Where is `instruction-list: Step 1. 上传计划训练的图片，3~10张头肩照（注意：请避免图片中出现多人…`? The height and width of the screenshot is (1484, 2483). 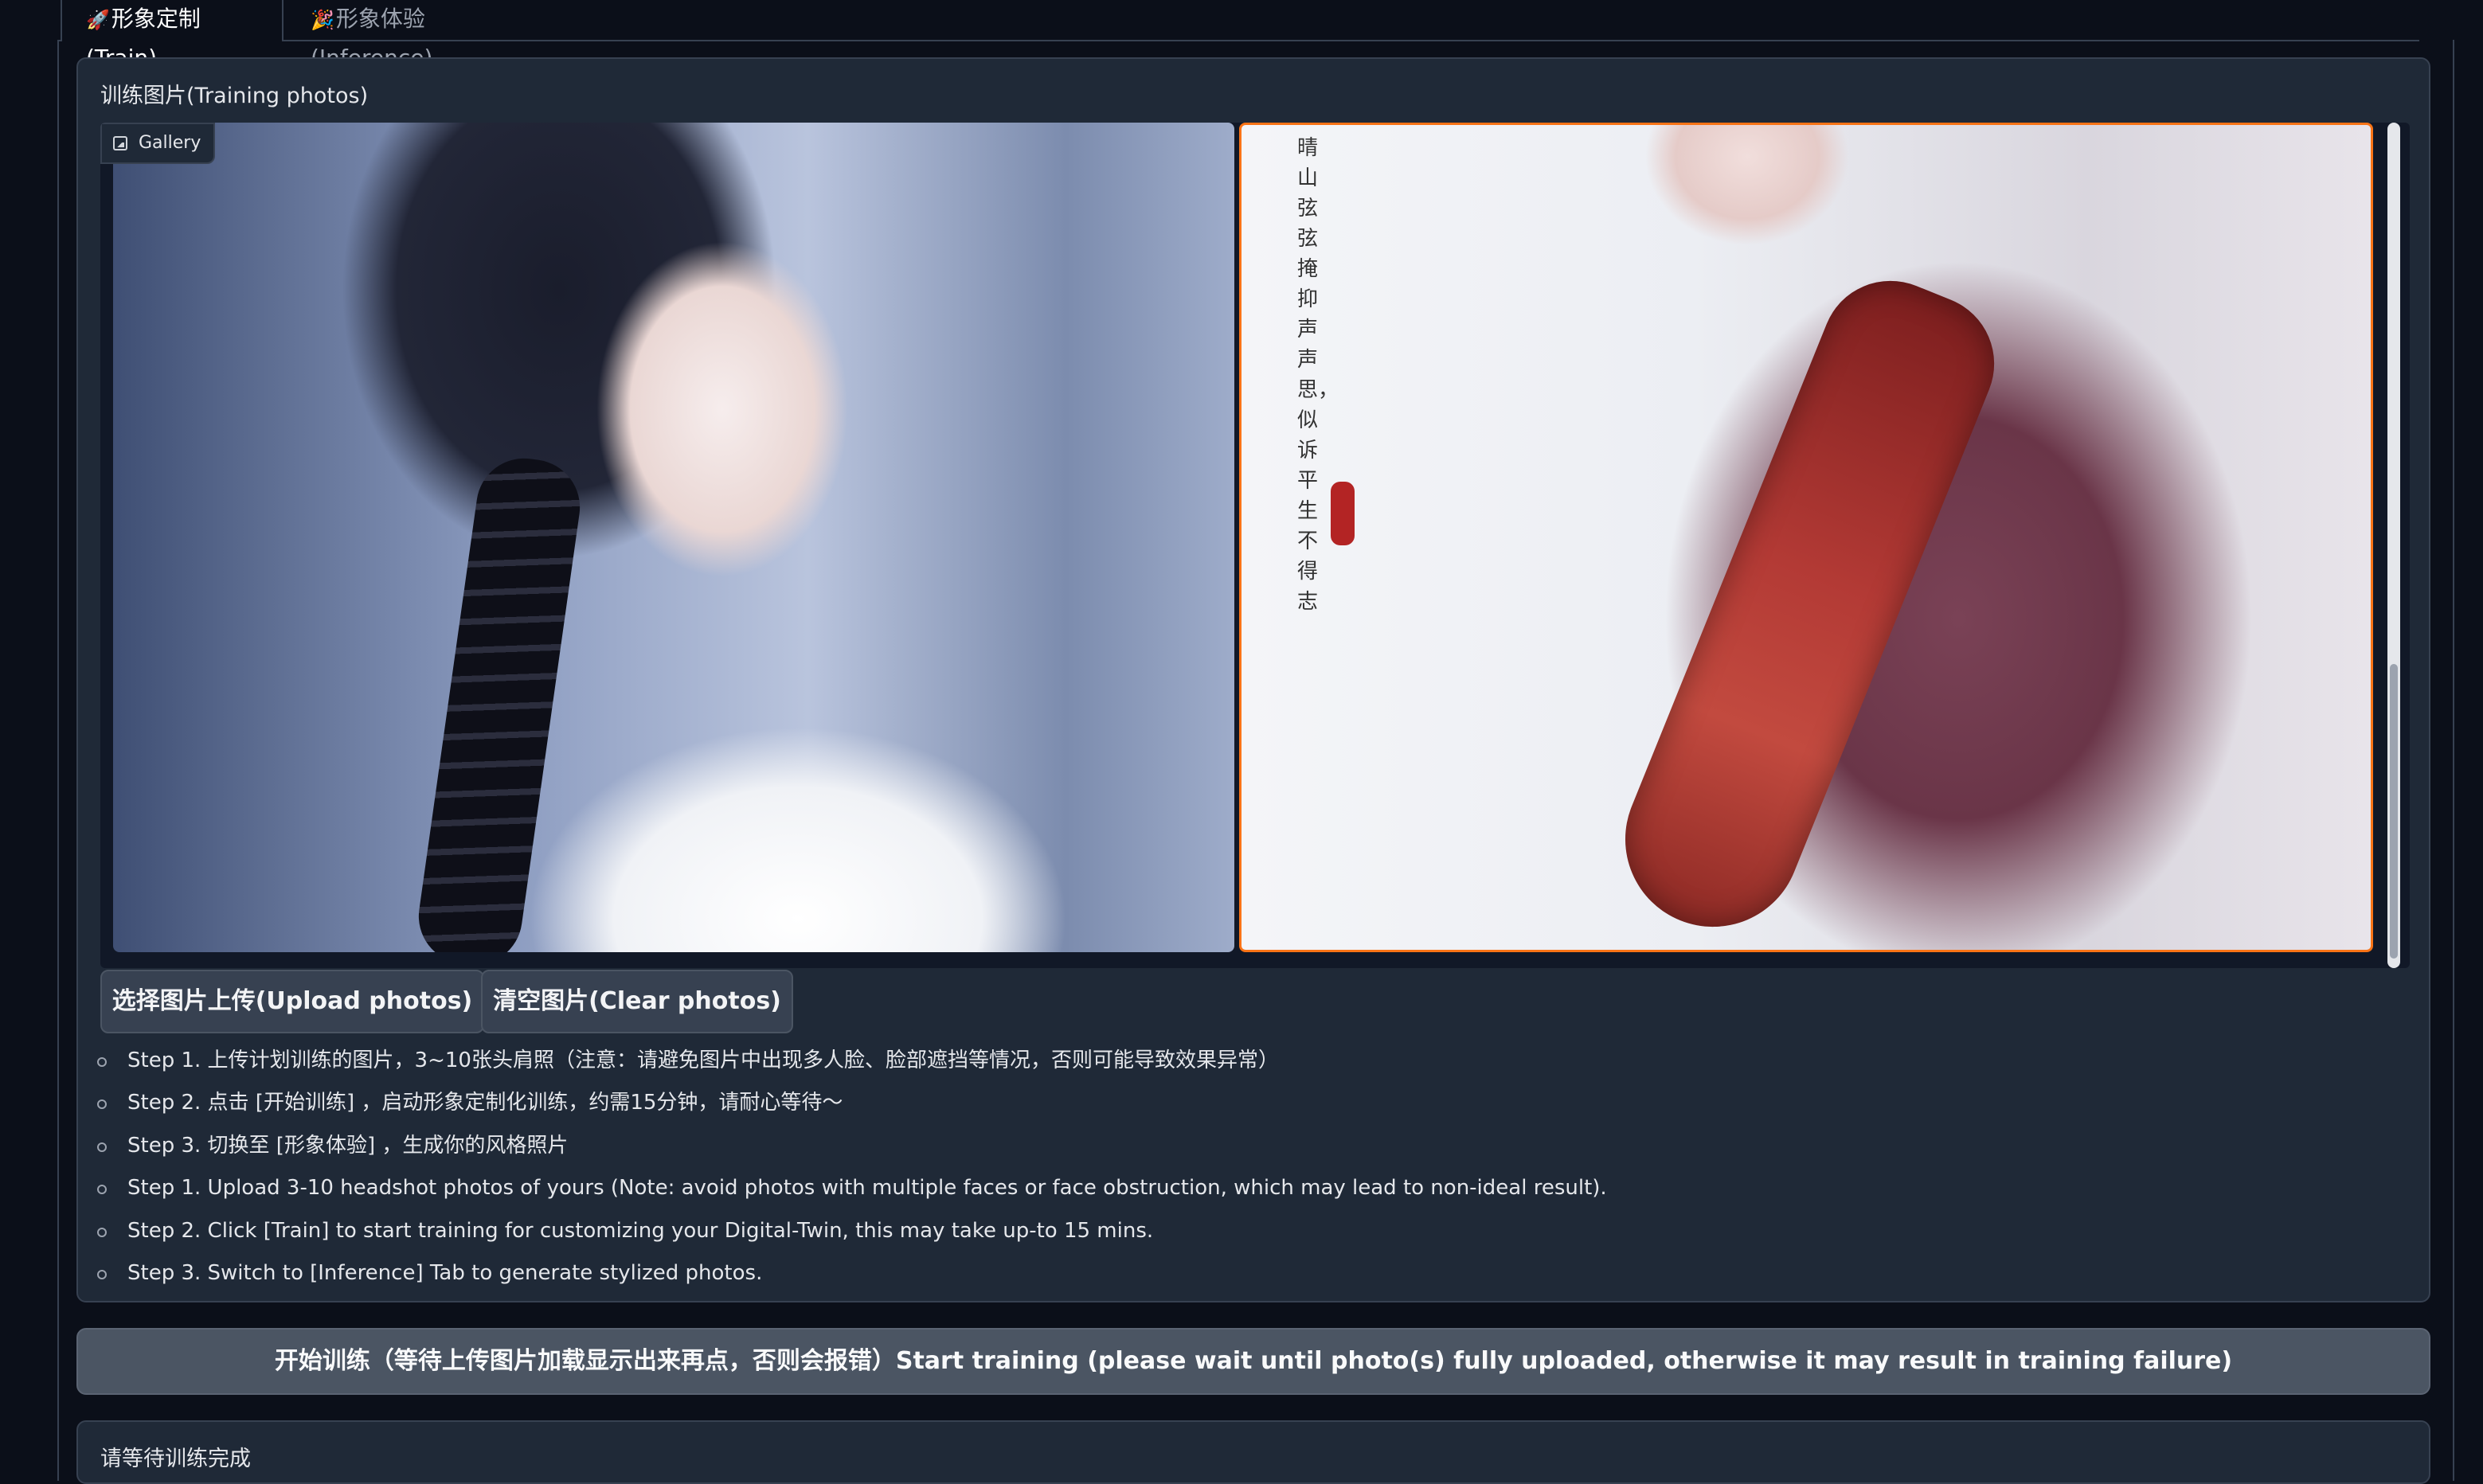
instruction-list: Step 1. 上传计划训练的图片，3~10张头肩照（注意：请避免图片中出现多人… is located at coordinates (852, 1167).